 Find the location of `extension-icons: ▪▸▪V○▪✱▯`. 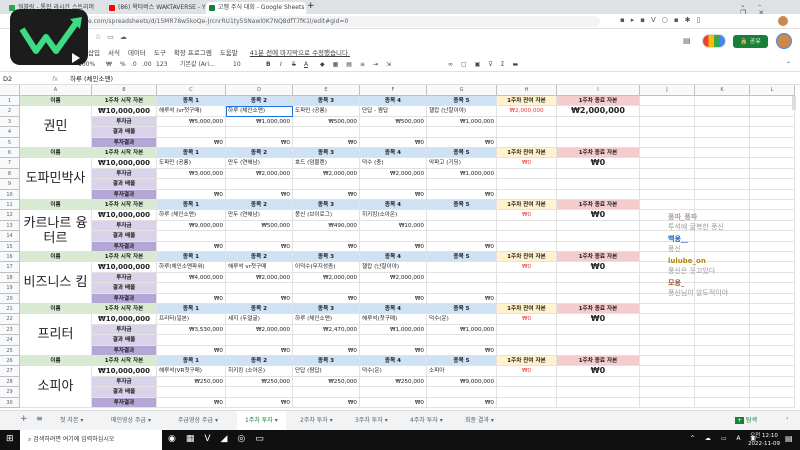

extension-icons: ▪▸▪V○▪✱▯ is located at coordinates (663, 20).